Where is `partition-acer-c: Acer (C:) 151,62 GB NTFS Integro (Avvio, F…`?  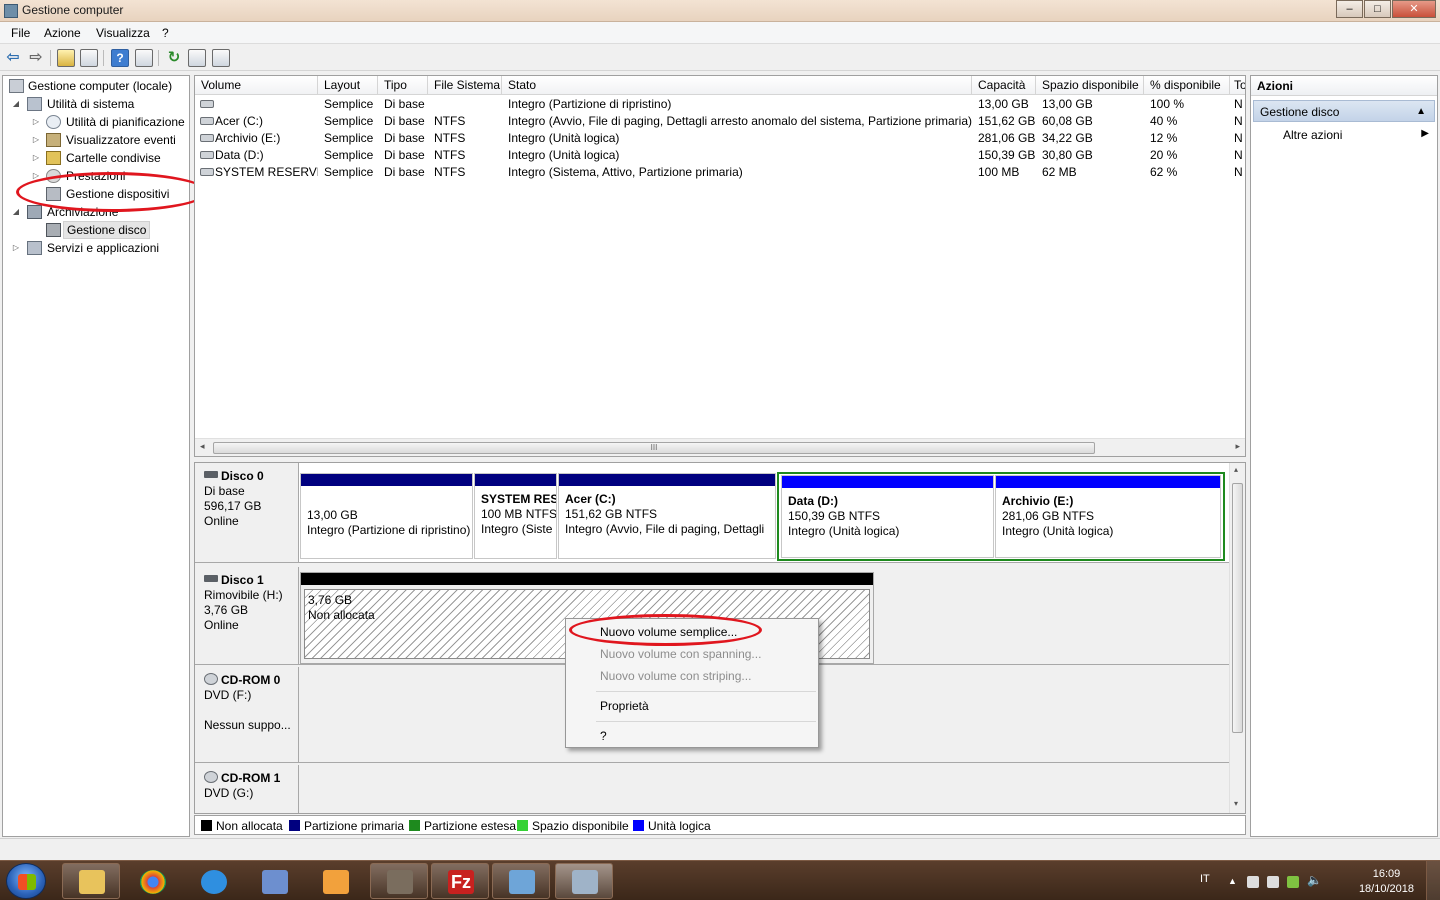
partition-acer-c: Acer (C:) 151,62 GB NTFS Integro (Avvio, F… is located at coordinates (667, 516).